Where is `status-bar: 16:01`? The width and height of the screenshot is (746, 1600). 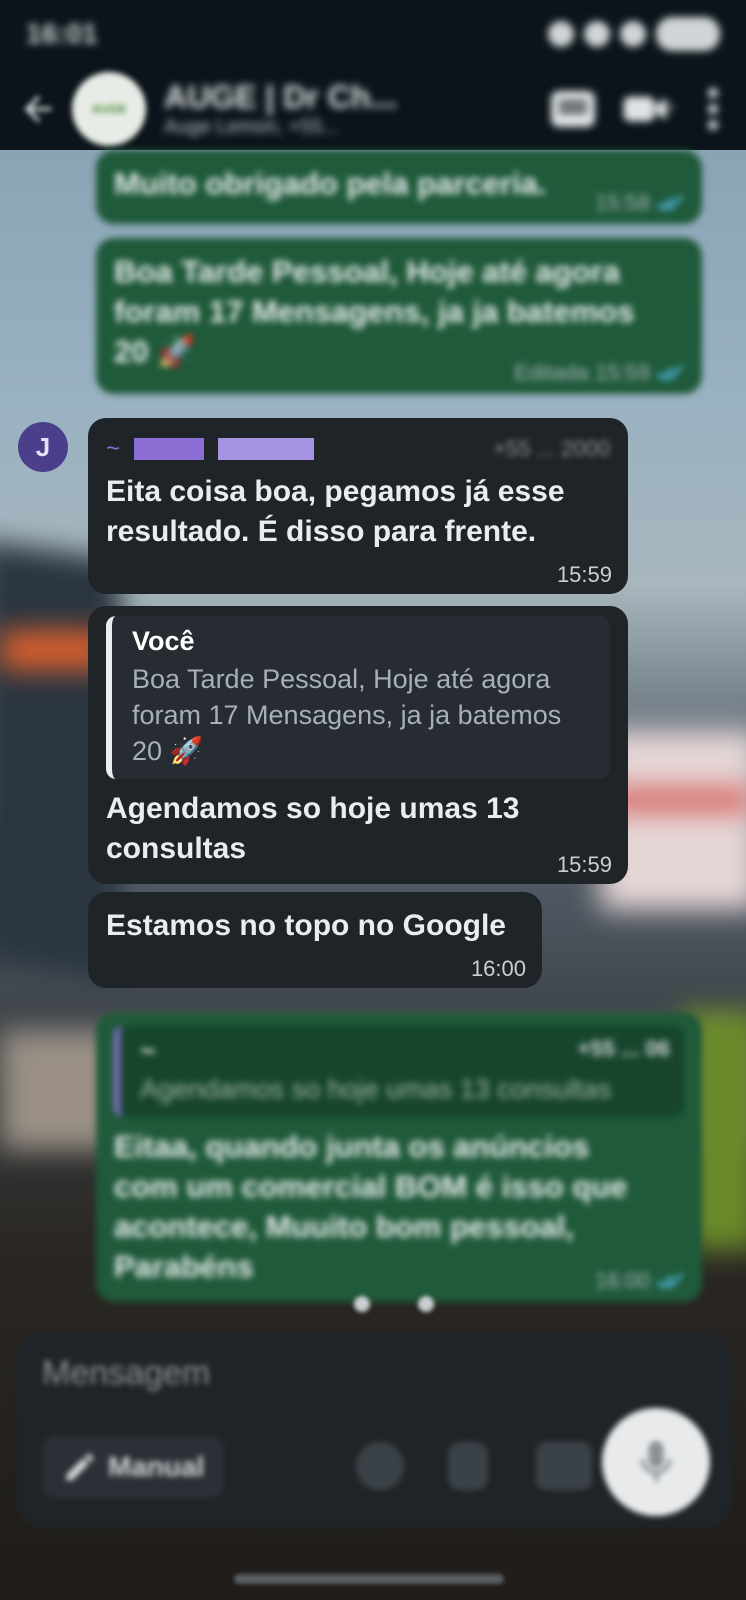
status-bar: 16:01 is located at coordinates (373, 34).